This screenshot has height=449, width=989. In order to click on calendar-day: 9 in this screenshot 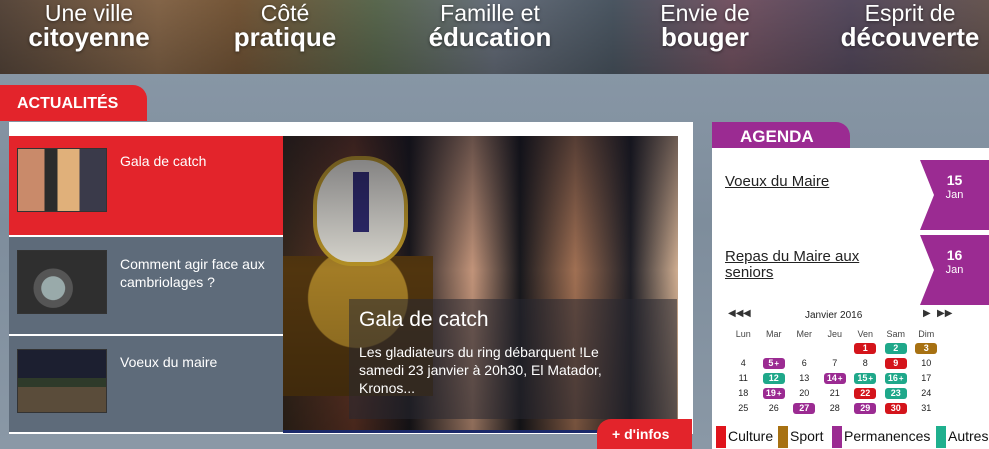, I will do `click(896, 364)`.